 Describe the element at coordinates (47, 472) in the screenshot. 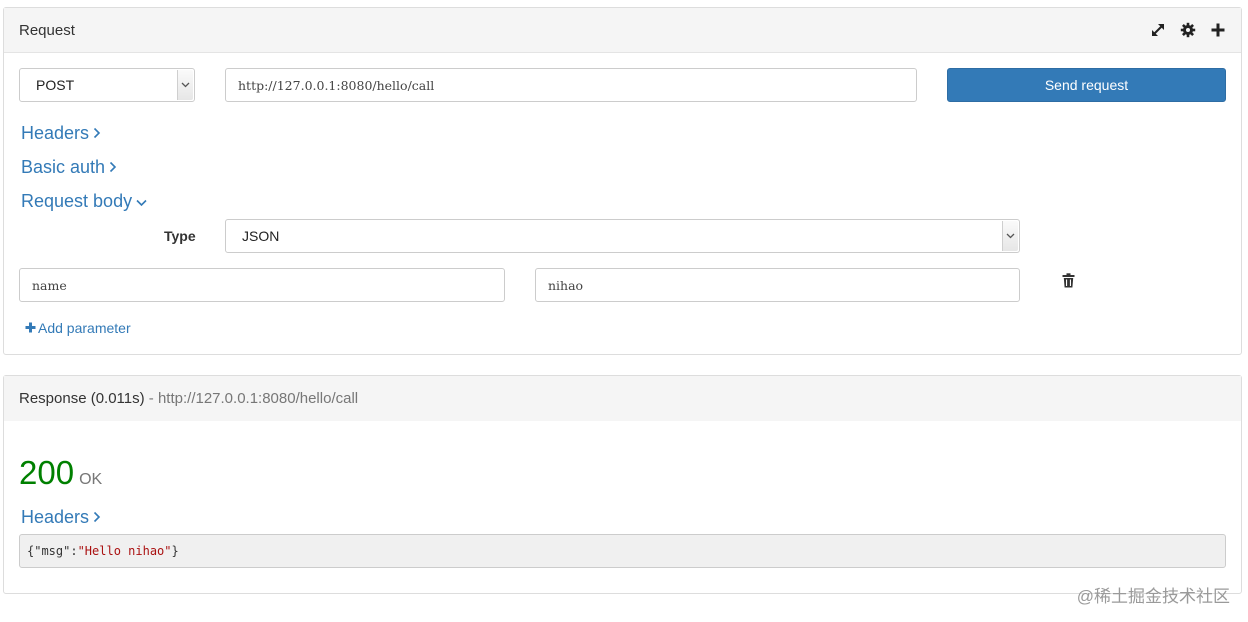

I see `status-code: 200` at that location.